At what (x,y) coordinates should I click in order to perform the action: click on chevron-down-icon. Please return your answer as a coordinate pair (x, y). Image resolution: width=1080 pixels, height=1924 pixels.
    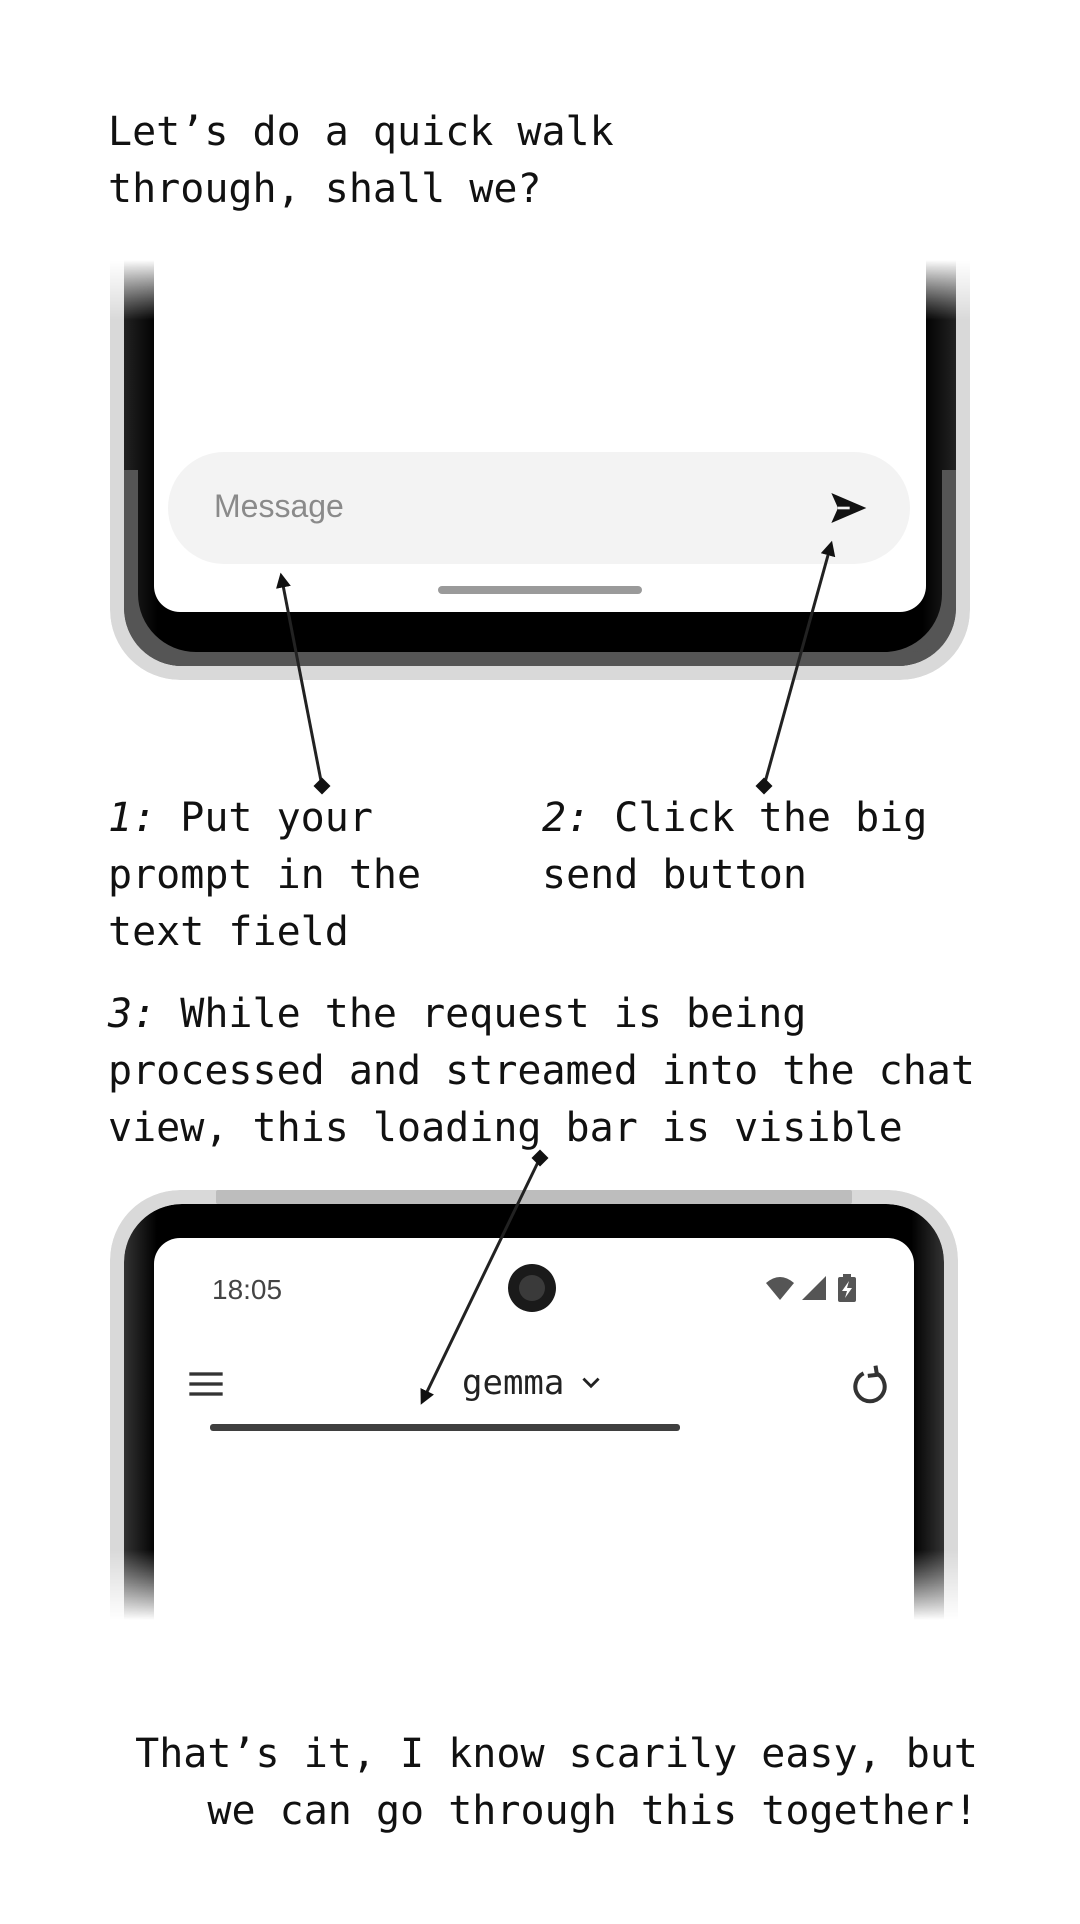
    Looking at the image, I should click on (591, 1383).